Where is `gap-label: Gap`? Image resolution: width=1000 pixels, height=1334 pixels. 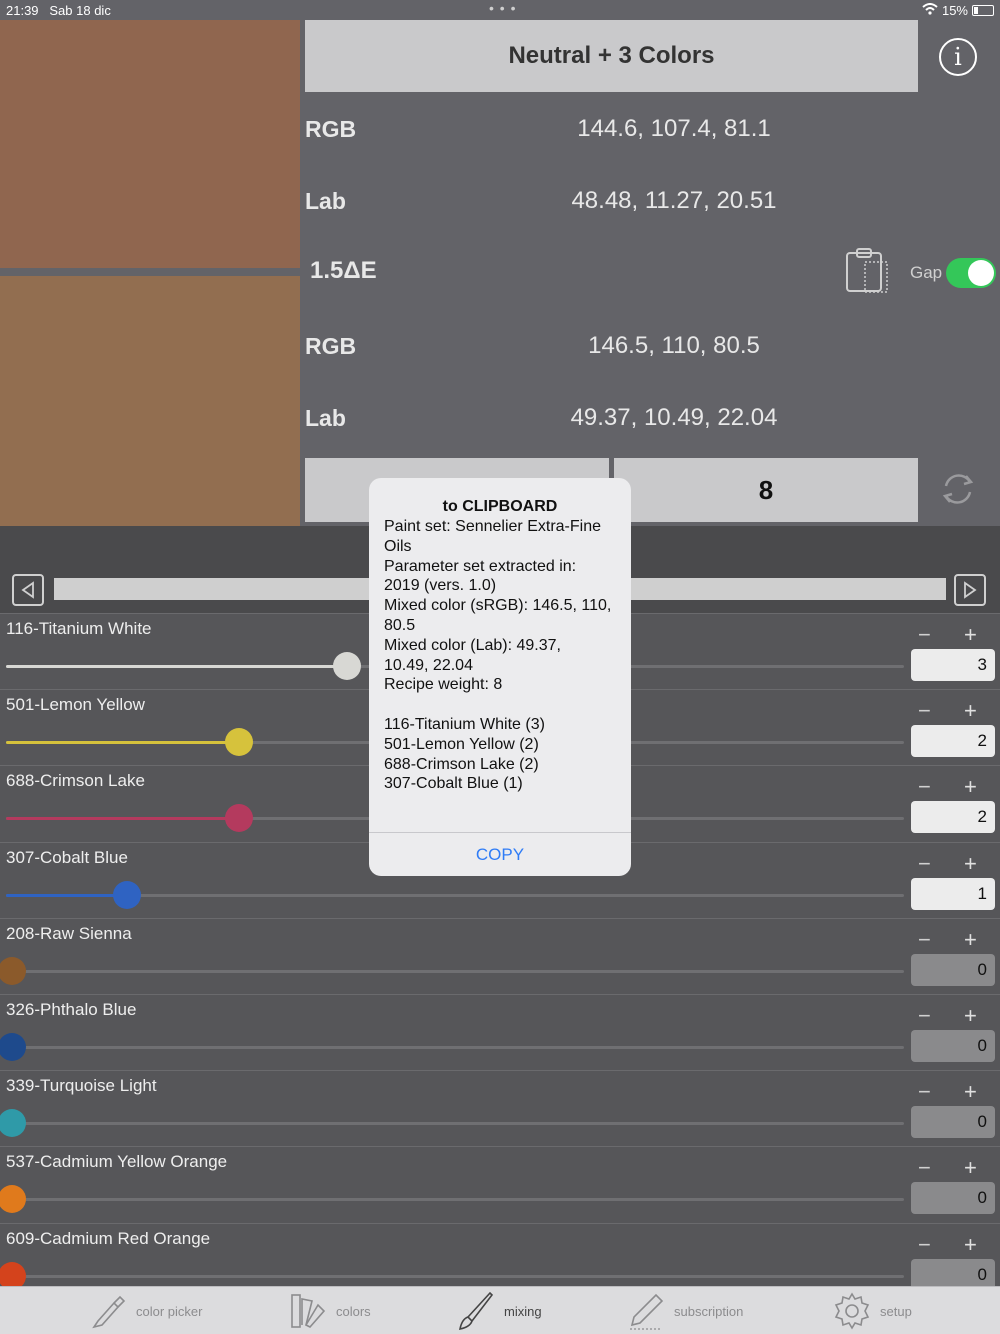
gap-label: Gap is located at coordinates (926, 272).